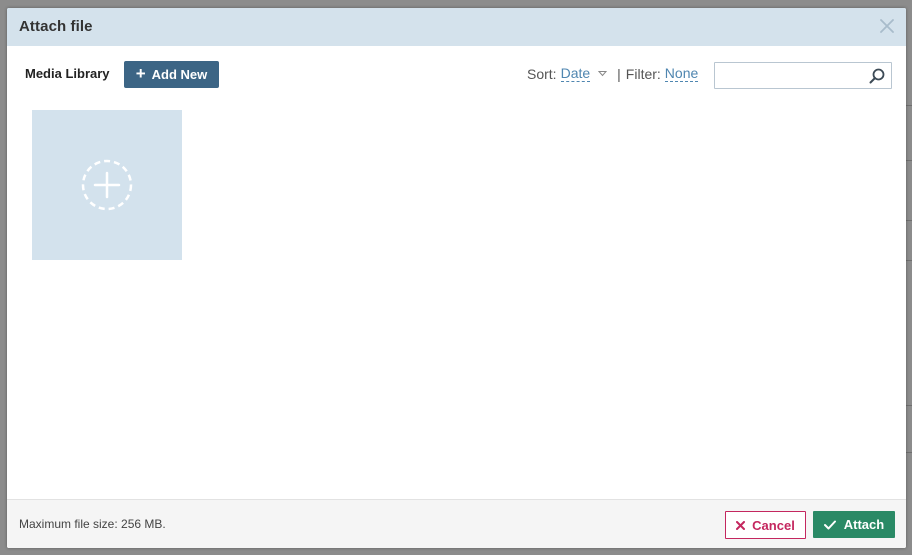 The height and width of the screenshot is (555, 912). What do you see at coordinates (140, 73) in the screenshot?
I see `plus-icon: +` at bounding box center [140, 73].